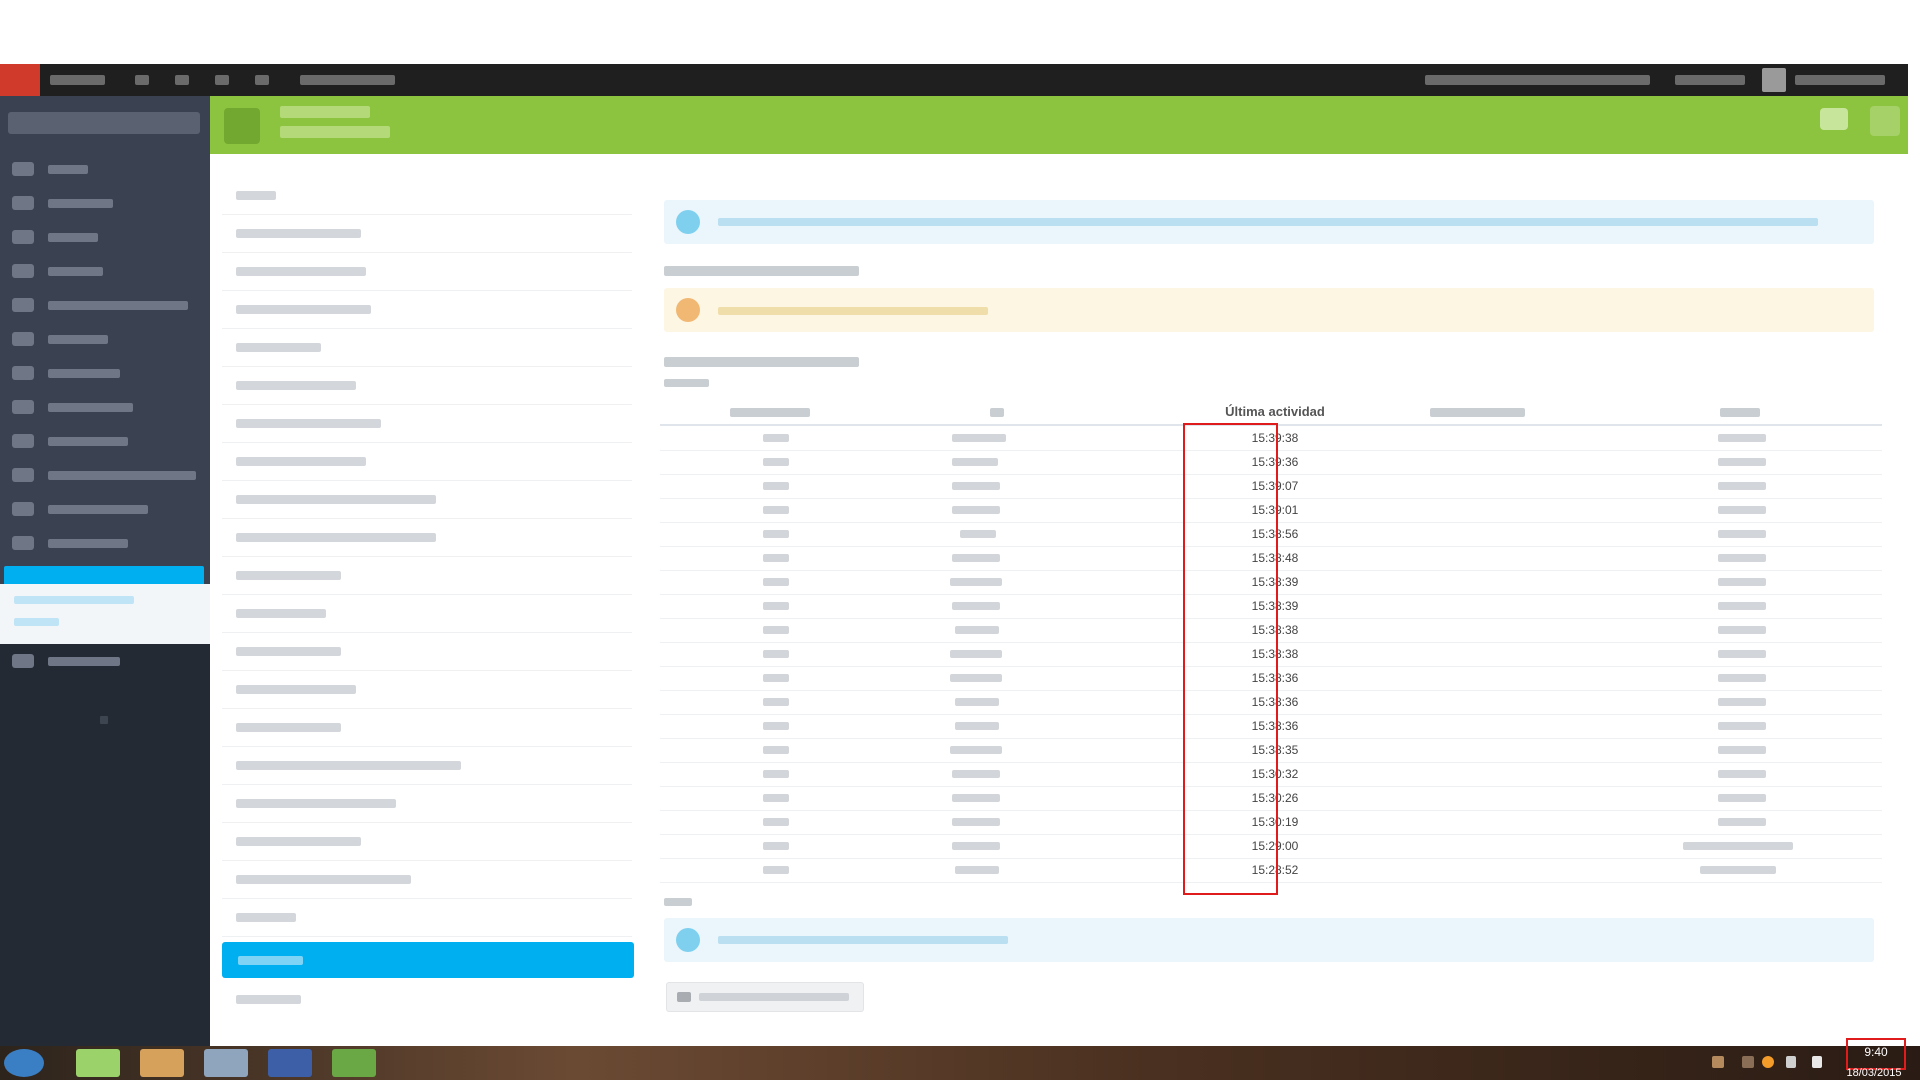  Describe the element at coordinates (77, 80) in the screenshot. I see `top-bar-menu-item` at that location.